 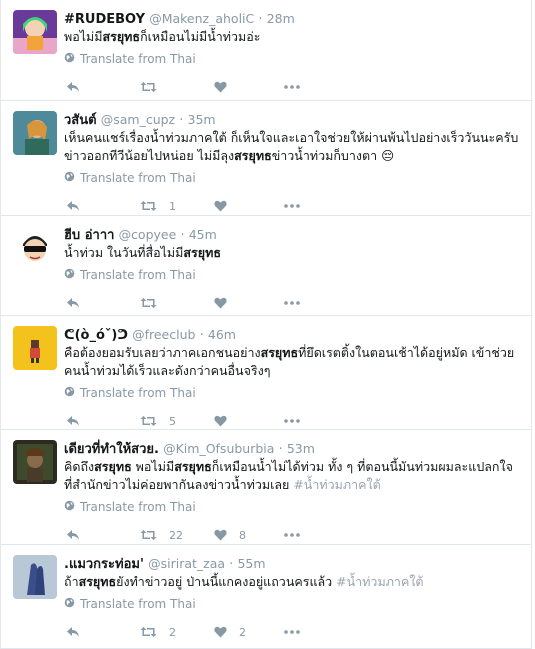 What do you see at coordinates (218, 448) in the screenshot?
I see `username-handle: @Kim_Ofsuburbia` at bounding box center [218, 448].